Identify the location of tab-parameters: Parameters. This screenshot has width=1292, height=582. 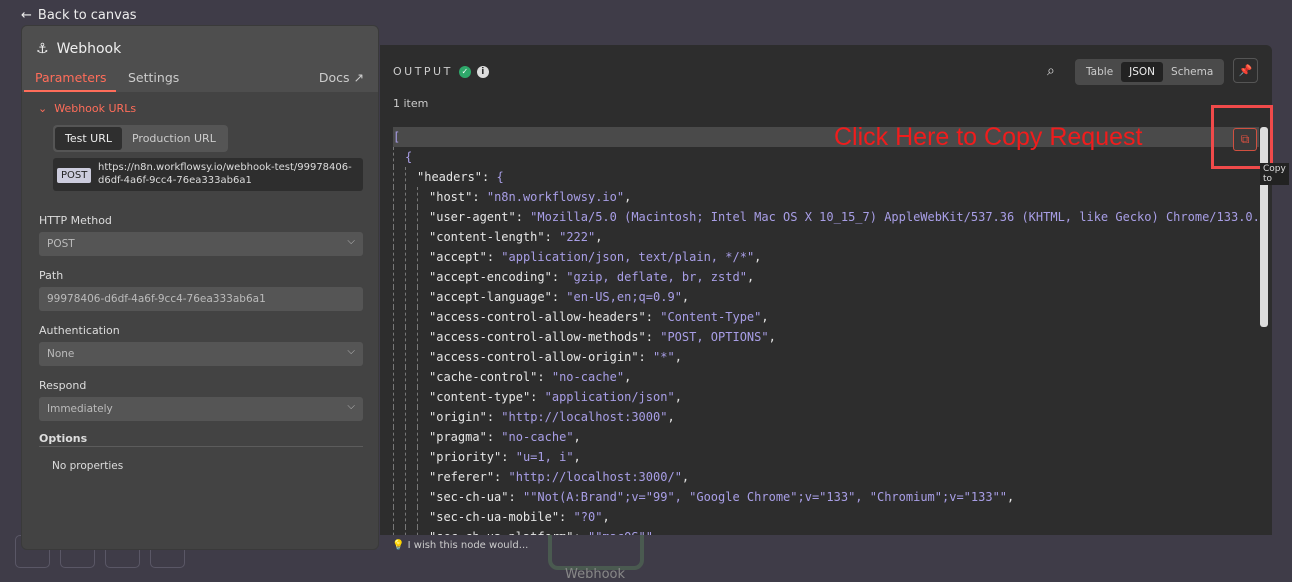
(71, 77).